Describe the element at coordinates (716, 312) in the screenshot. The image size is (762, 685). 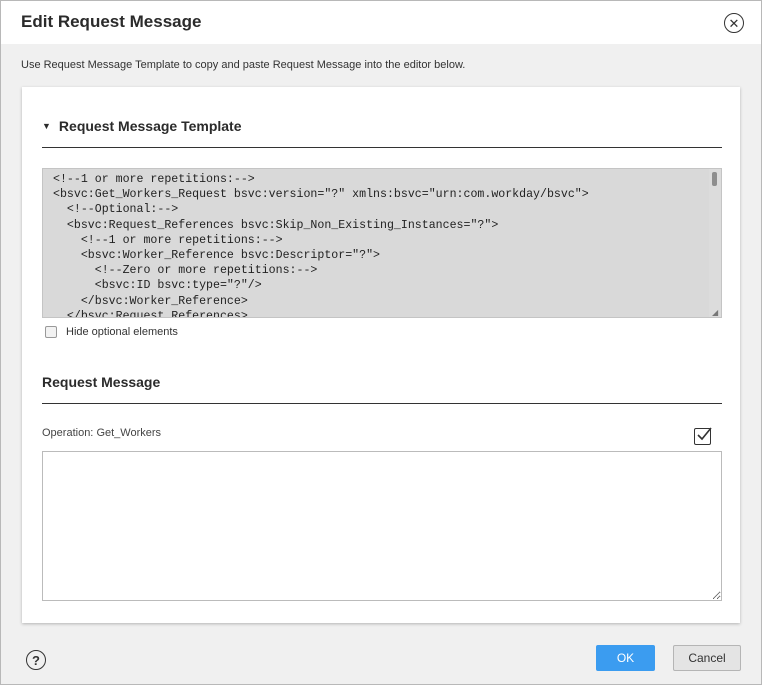
I see `resize-grip-icon: ◢` at that location.